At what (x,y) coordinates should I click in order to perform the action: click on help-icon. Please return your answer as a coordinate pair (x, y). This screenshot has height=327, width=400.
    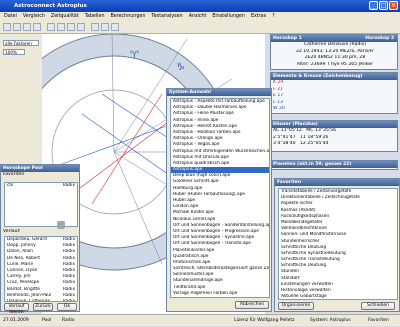
    Looking at the image, I should click on (115, 27).